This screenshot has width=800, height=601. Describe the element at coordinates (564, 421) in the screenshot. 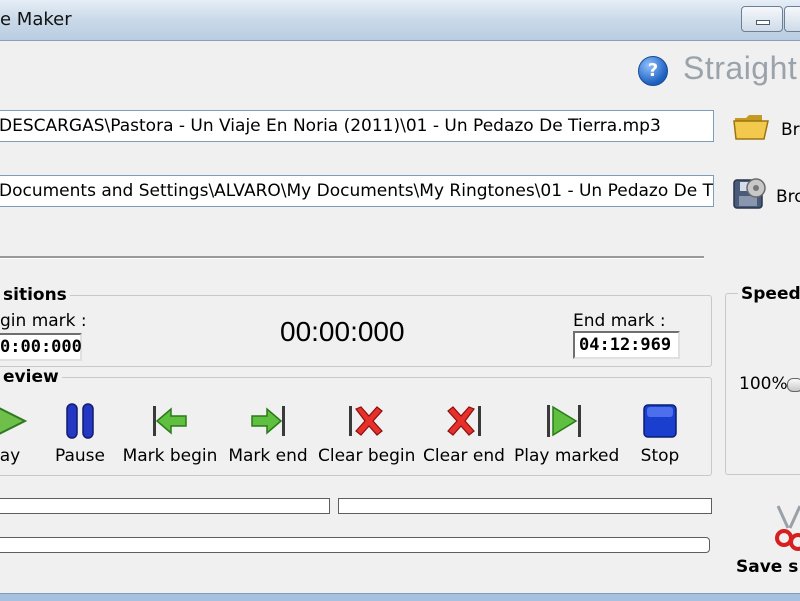

I see `play-marked-icon` at that location.